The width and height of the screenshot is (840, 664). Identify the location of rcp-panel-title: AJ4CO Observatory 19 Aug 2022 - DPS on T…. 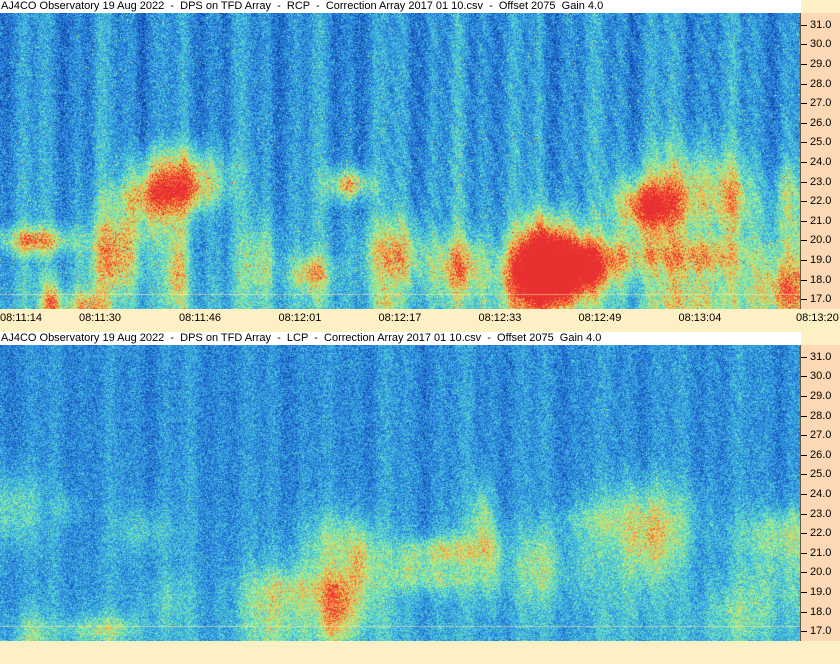
(400, 6).